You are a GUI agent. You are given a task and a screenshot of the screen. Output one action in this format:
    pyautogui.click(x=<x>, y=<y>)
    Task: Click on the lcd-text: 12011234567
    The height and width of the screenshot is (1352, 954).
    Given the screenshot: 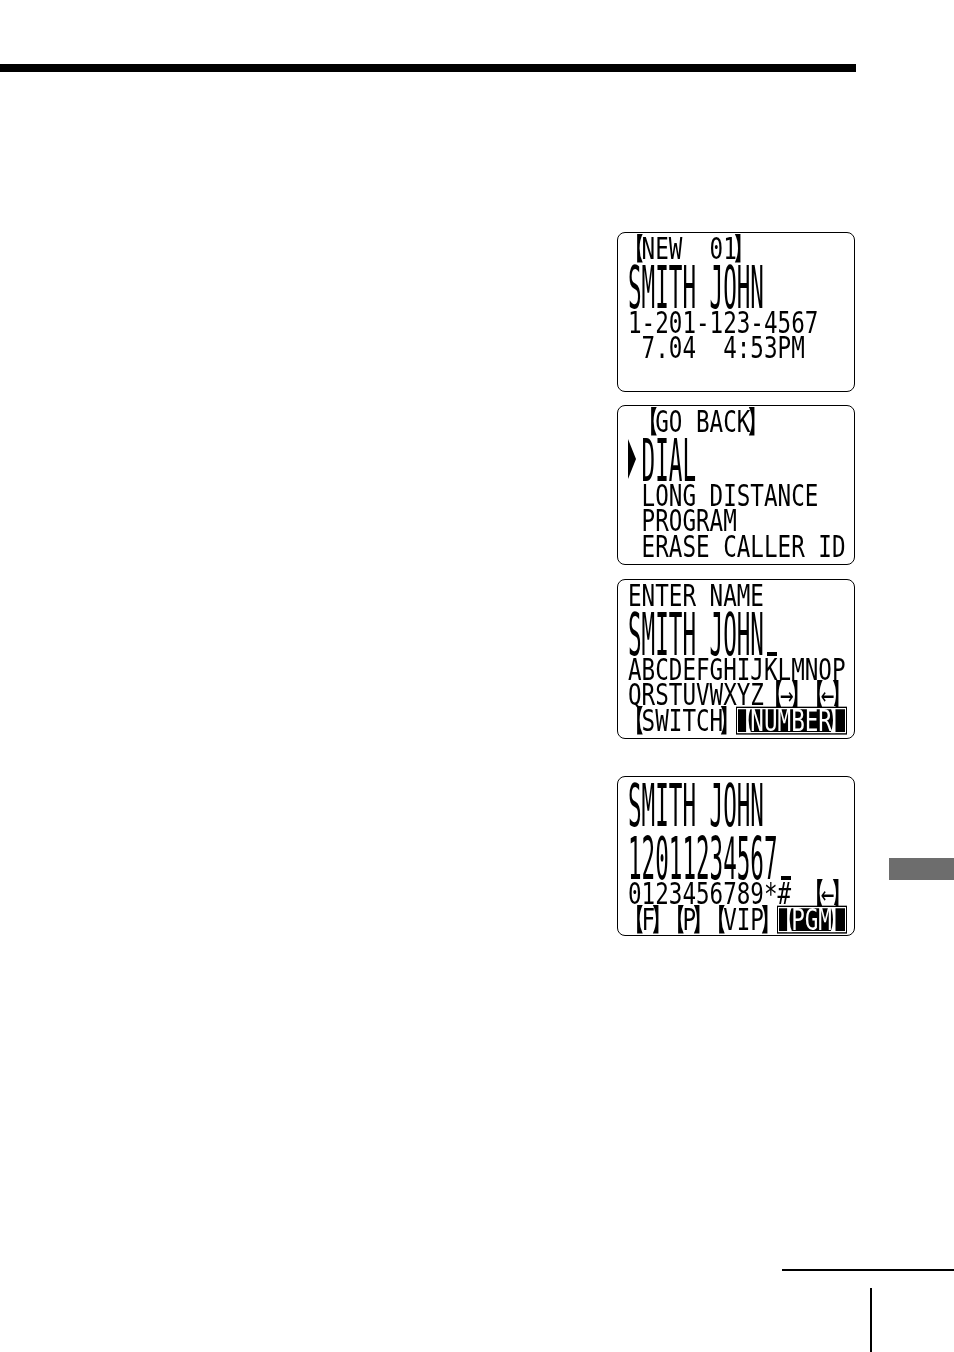 What is the action you would take?
    pyautogui.click(x=703, y=859)
    